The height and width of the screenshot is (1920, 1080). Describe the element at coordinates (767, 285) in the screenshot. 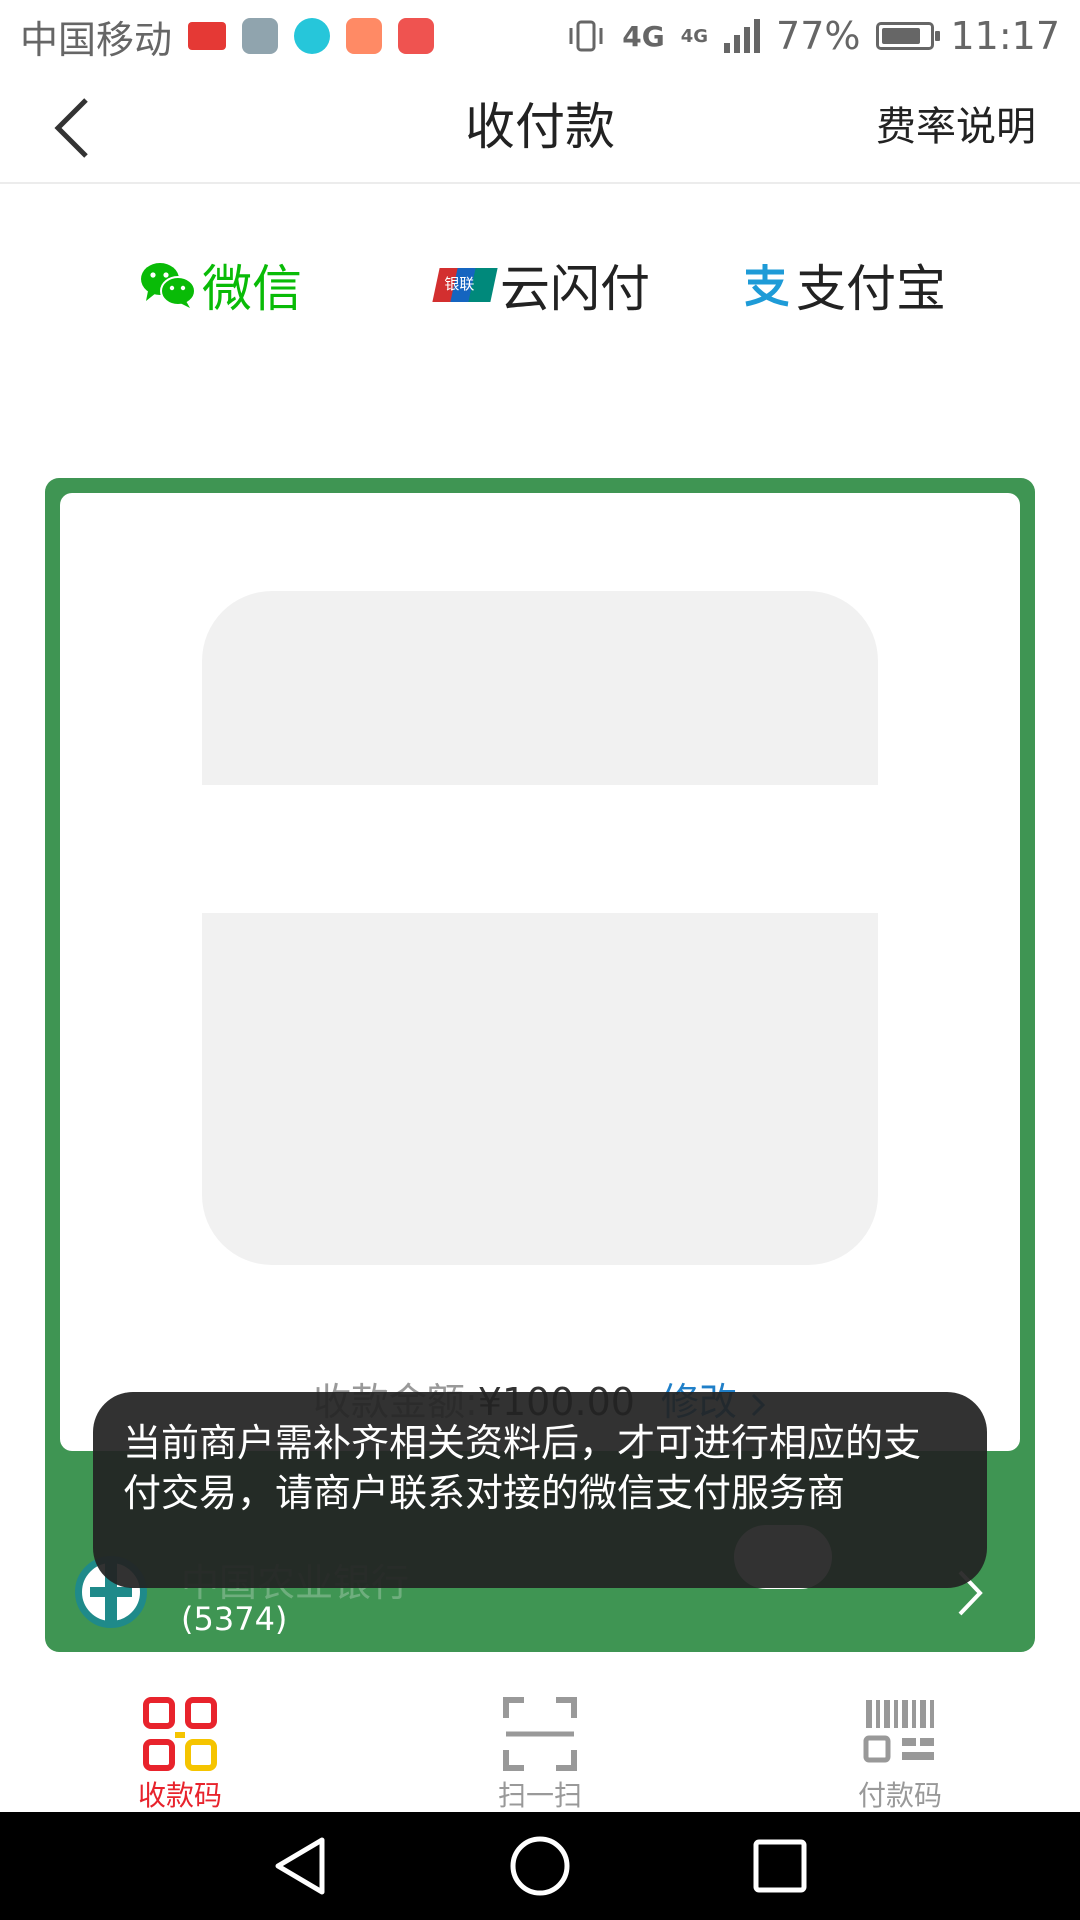

I see `alipay-icon` at that location.